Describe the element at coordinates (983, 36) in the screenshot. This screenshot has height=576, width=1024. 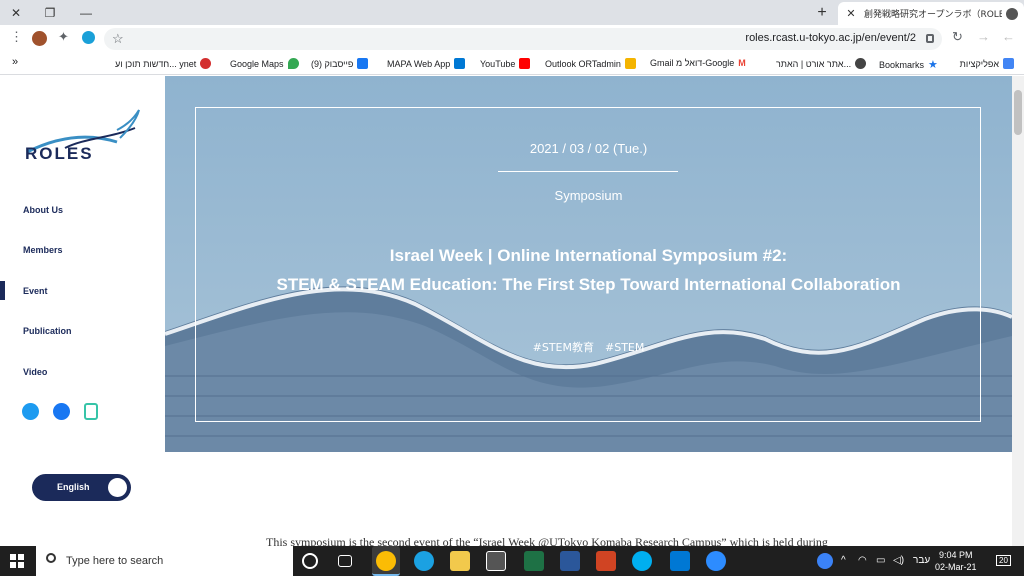
I see `forward-icon: →` at that location.